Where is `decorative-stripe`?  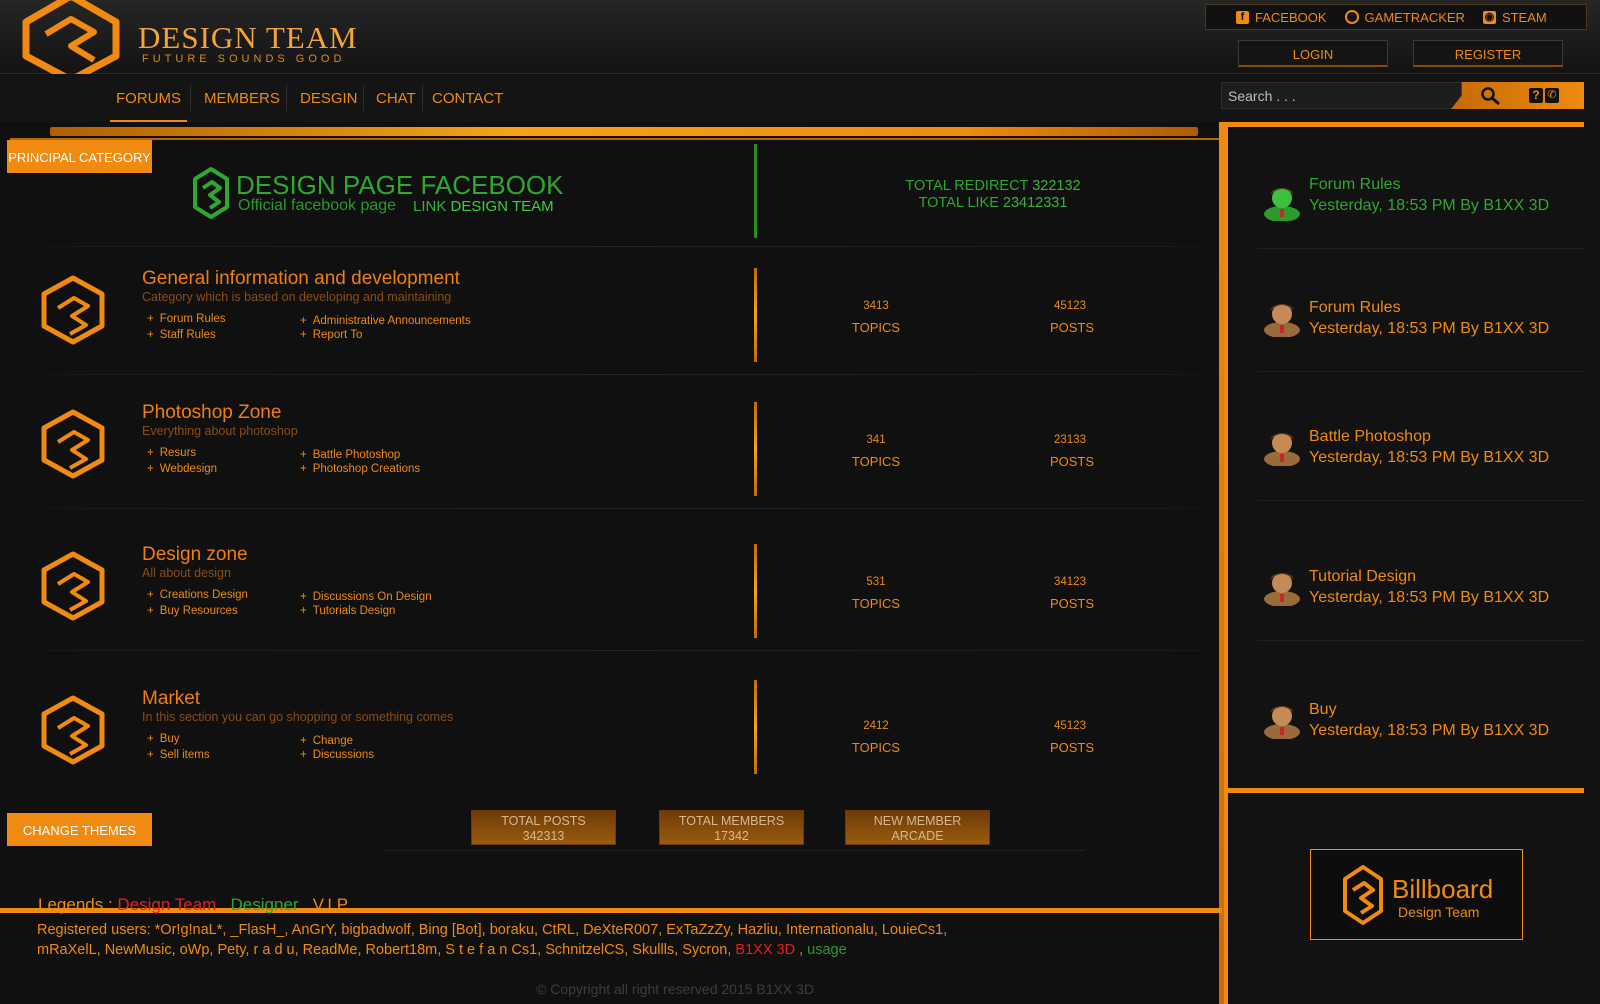 decorative-stripe is located at coordinates (624, 131).